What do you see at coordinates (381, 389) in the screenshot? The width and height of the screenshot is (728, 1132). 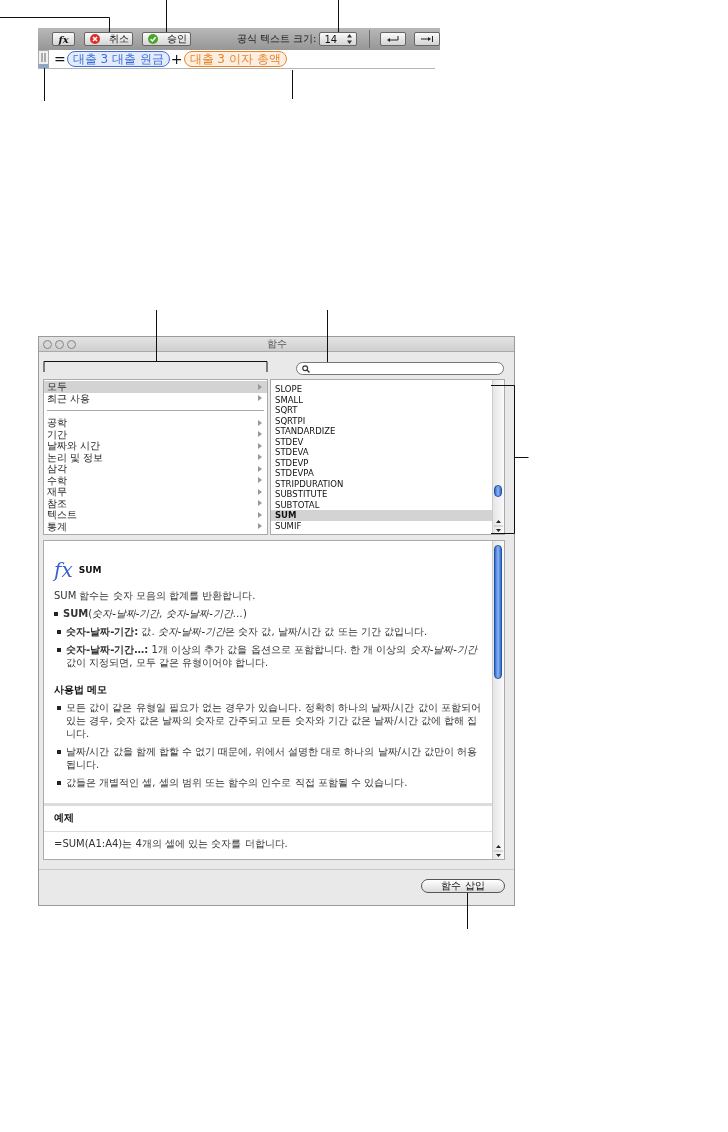 I see `function-item: SLOPE` at bounding box center [381, 389].